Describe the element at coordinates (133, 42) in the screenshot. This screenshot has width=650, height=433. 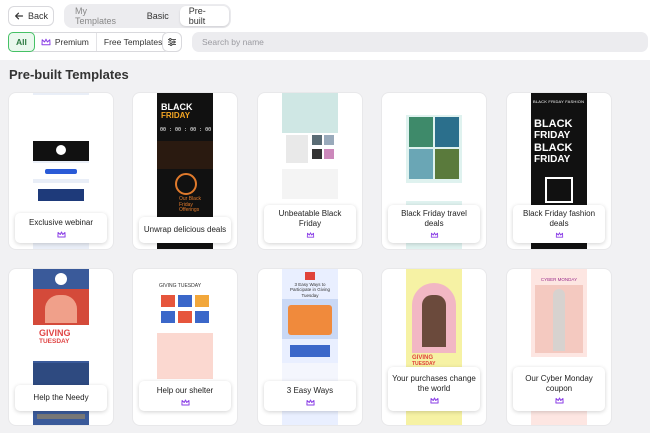
I see `filter-free-button: Free Templates` at that location.